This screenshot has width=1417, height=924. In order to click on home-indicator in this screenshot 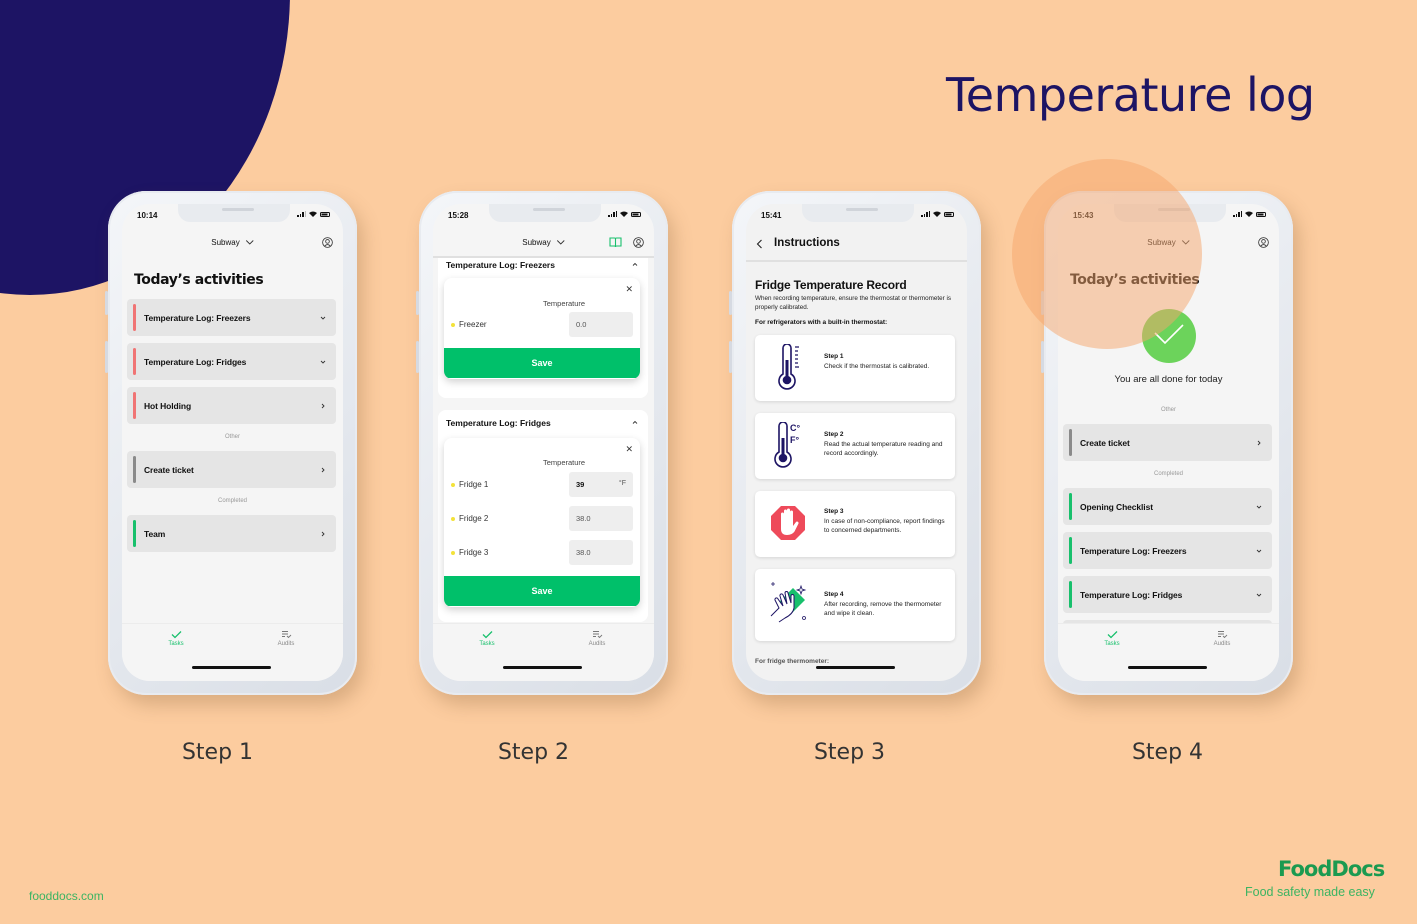, I will do `click(855, 667)`.